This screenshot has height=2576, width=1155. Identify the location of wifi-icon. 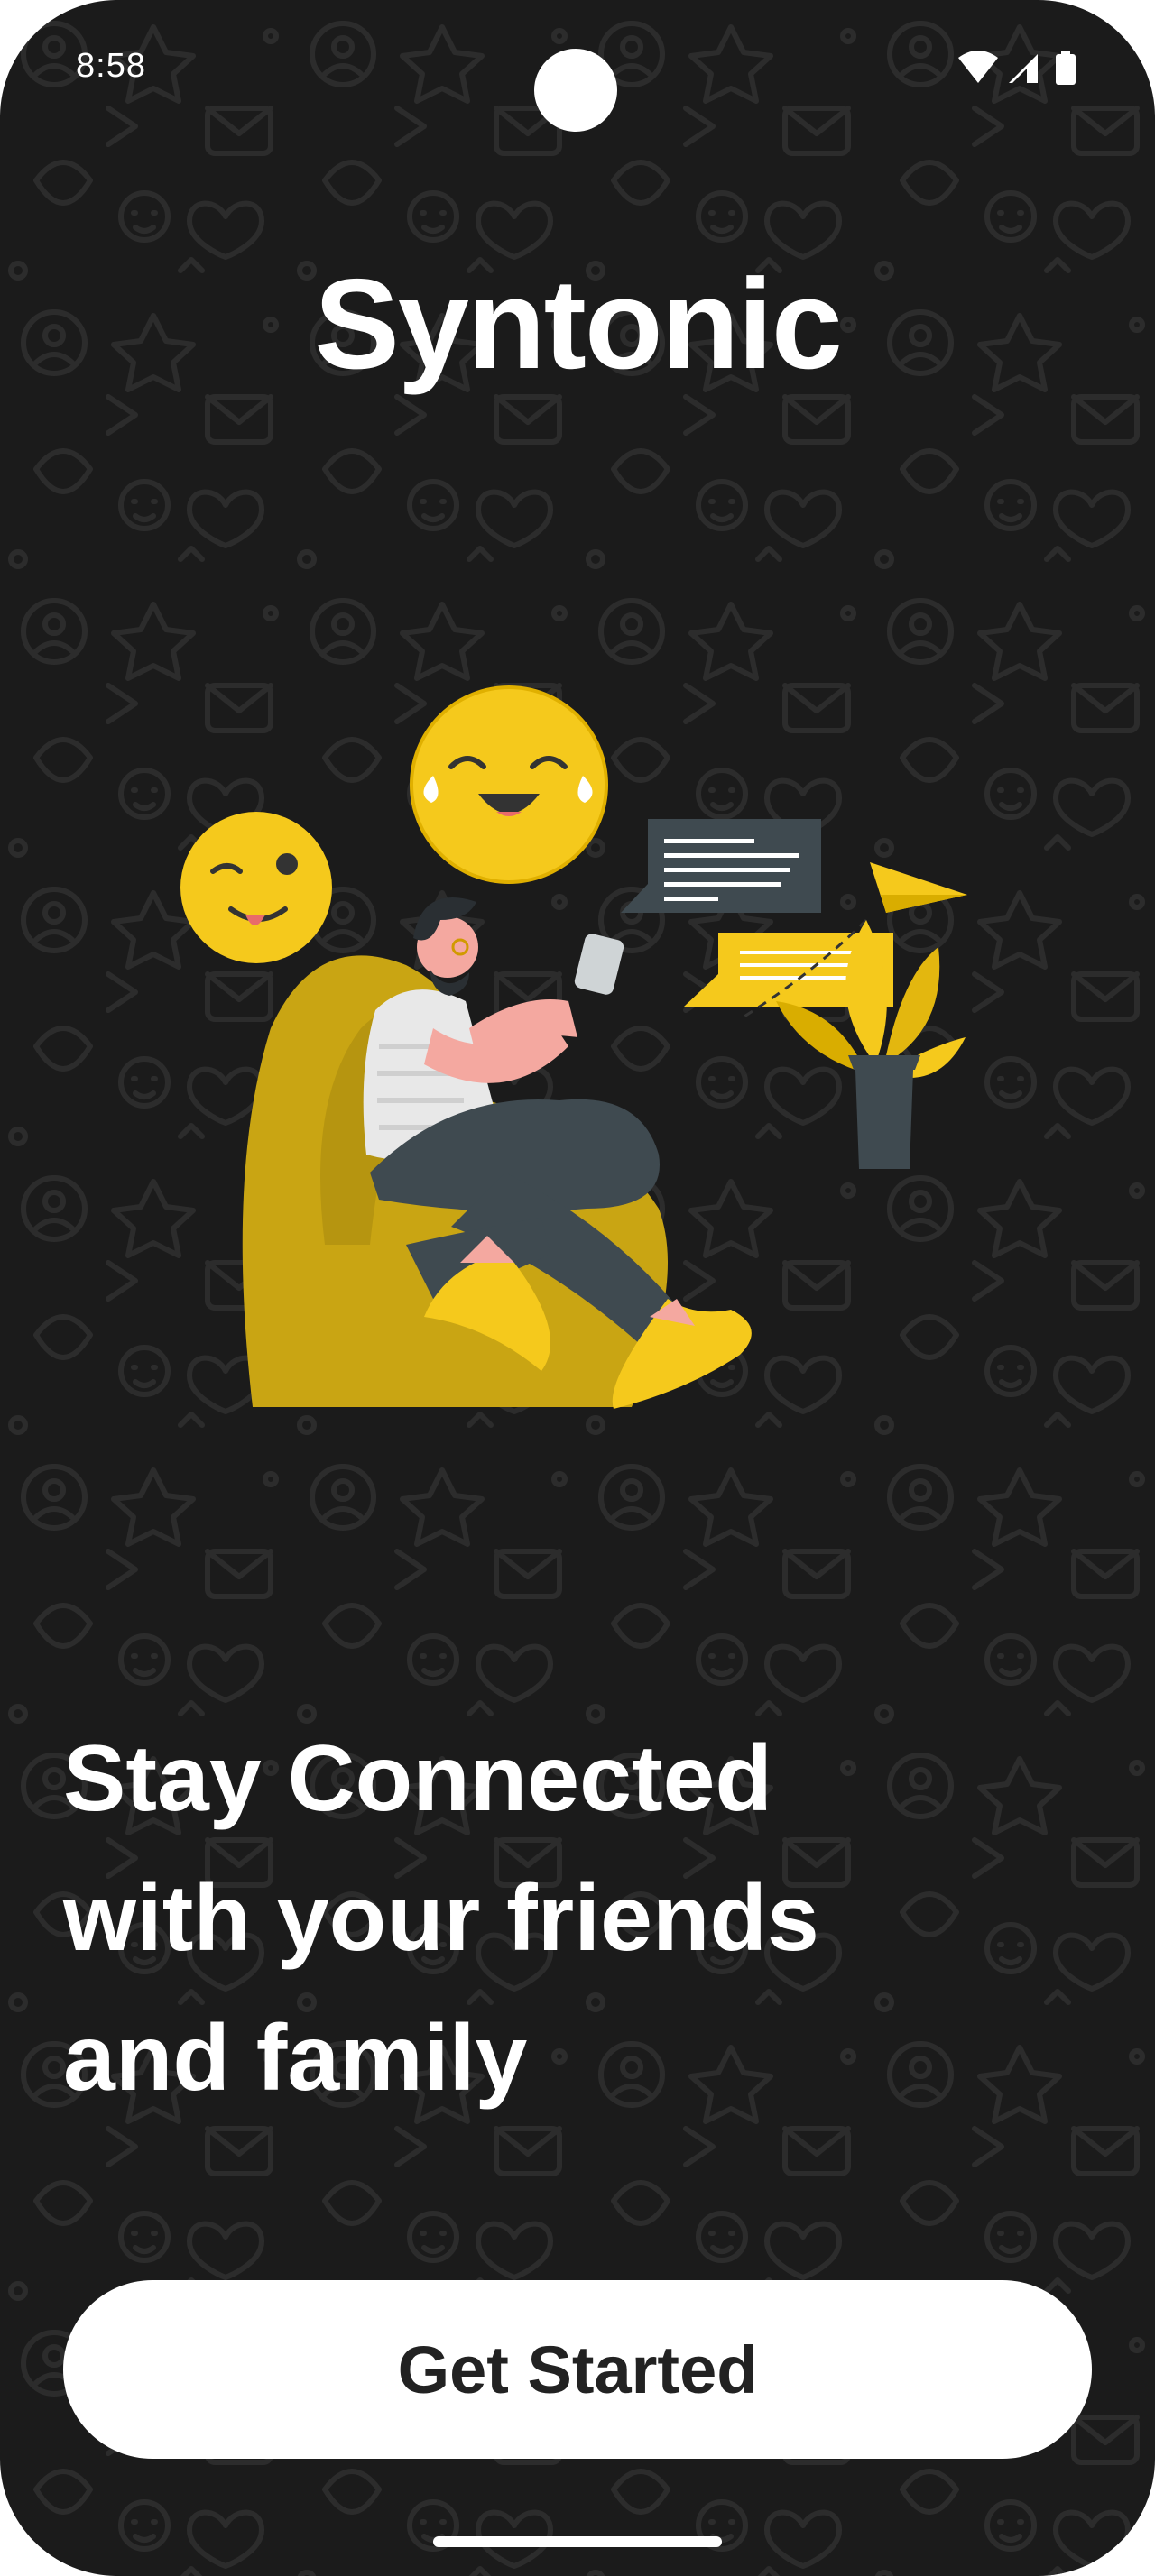
(978, 67).